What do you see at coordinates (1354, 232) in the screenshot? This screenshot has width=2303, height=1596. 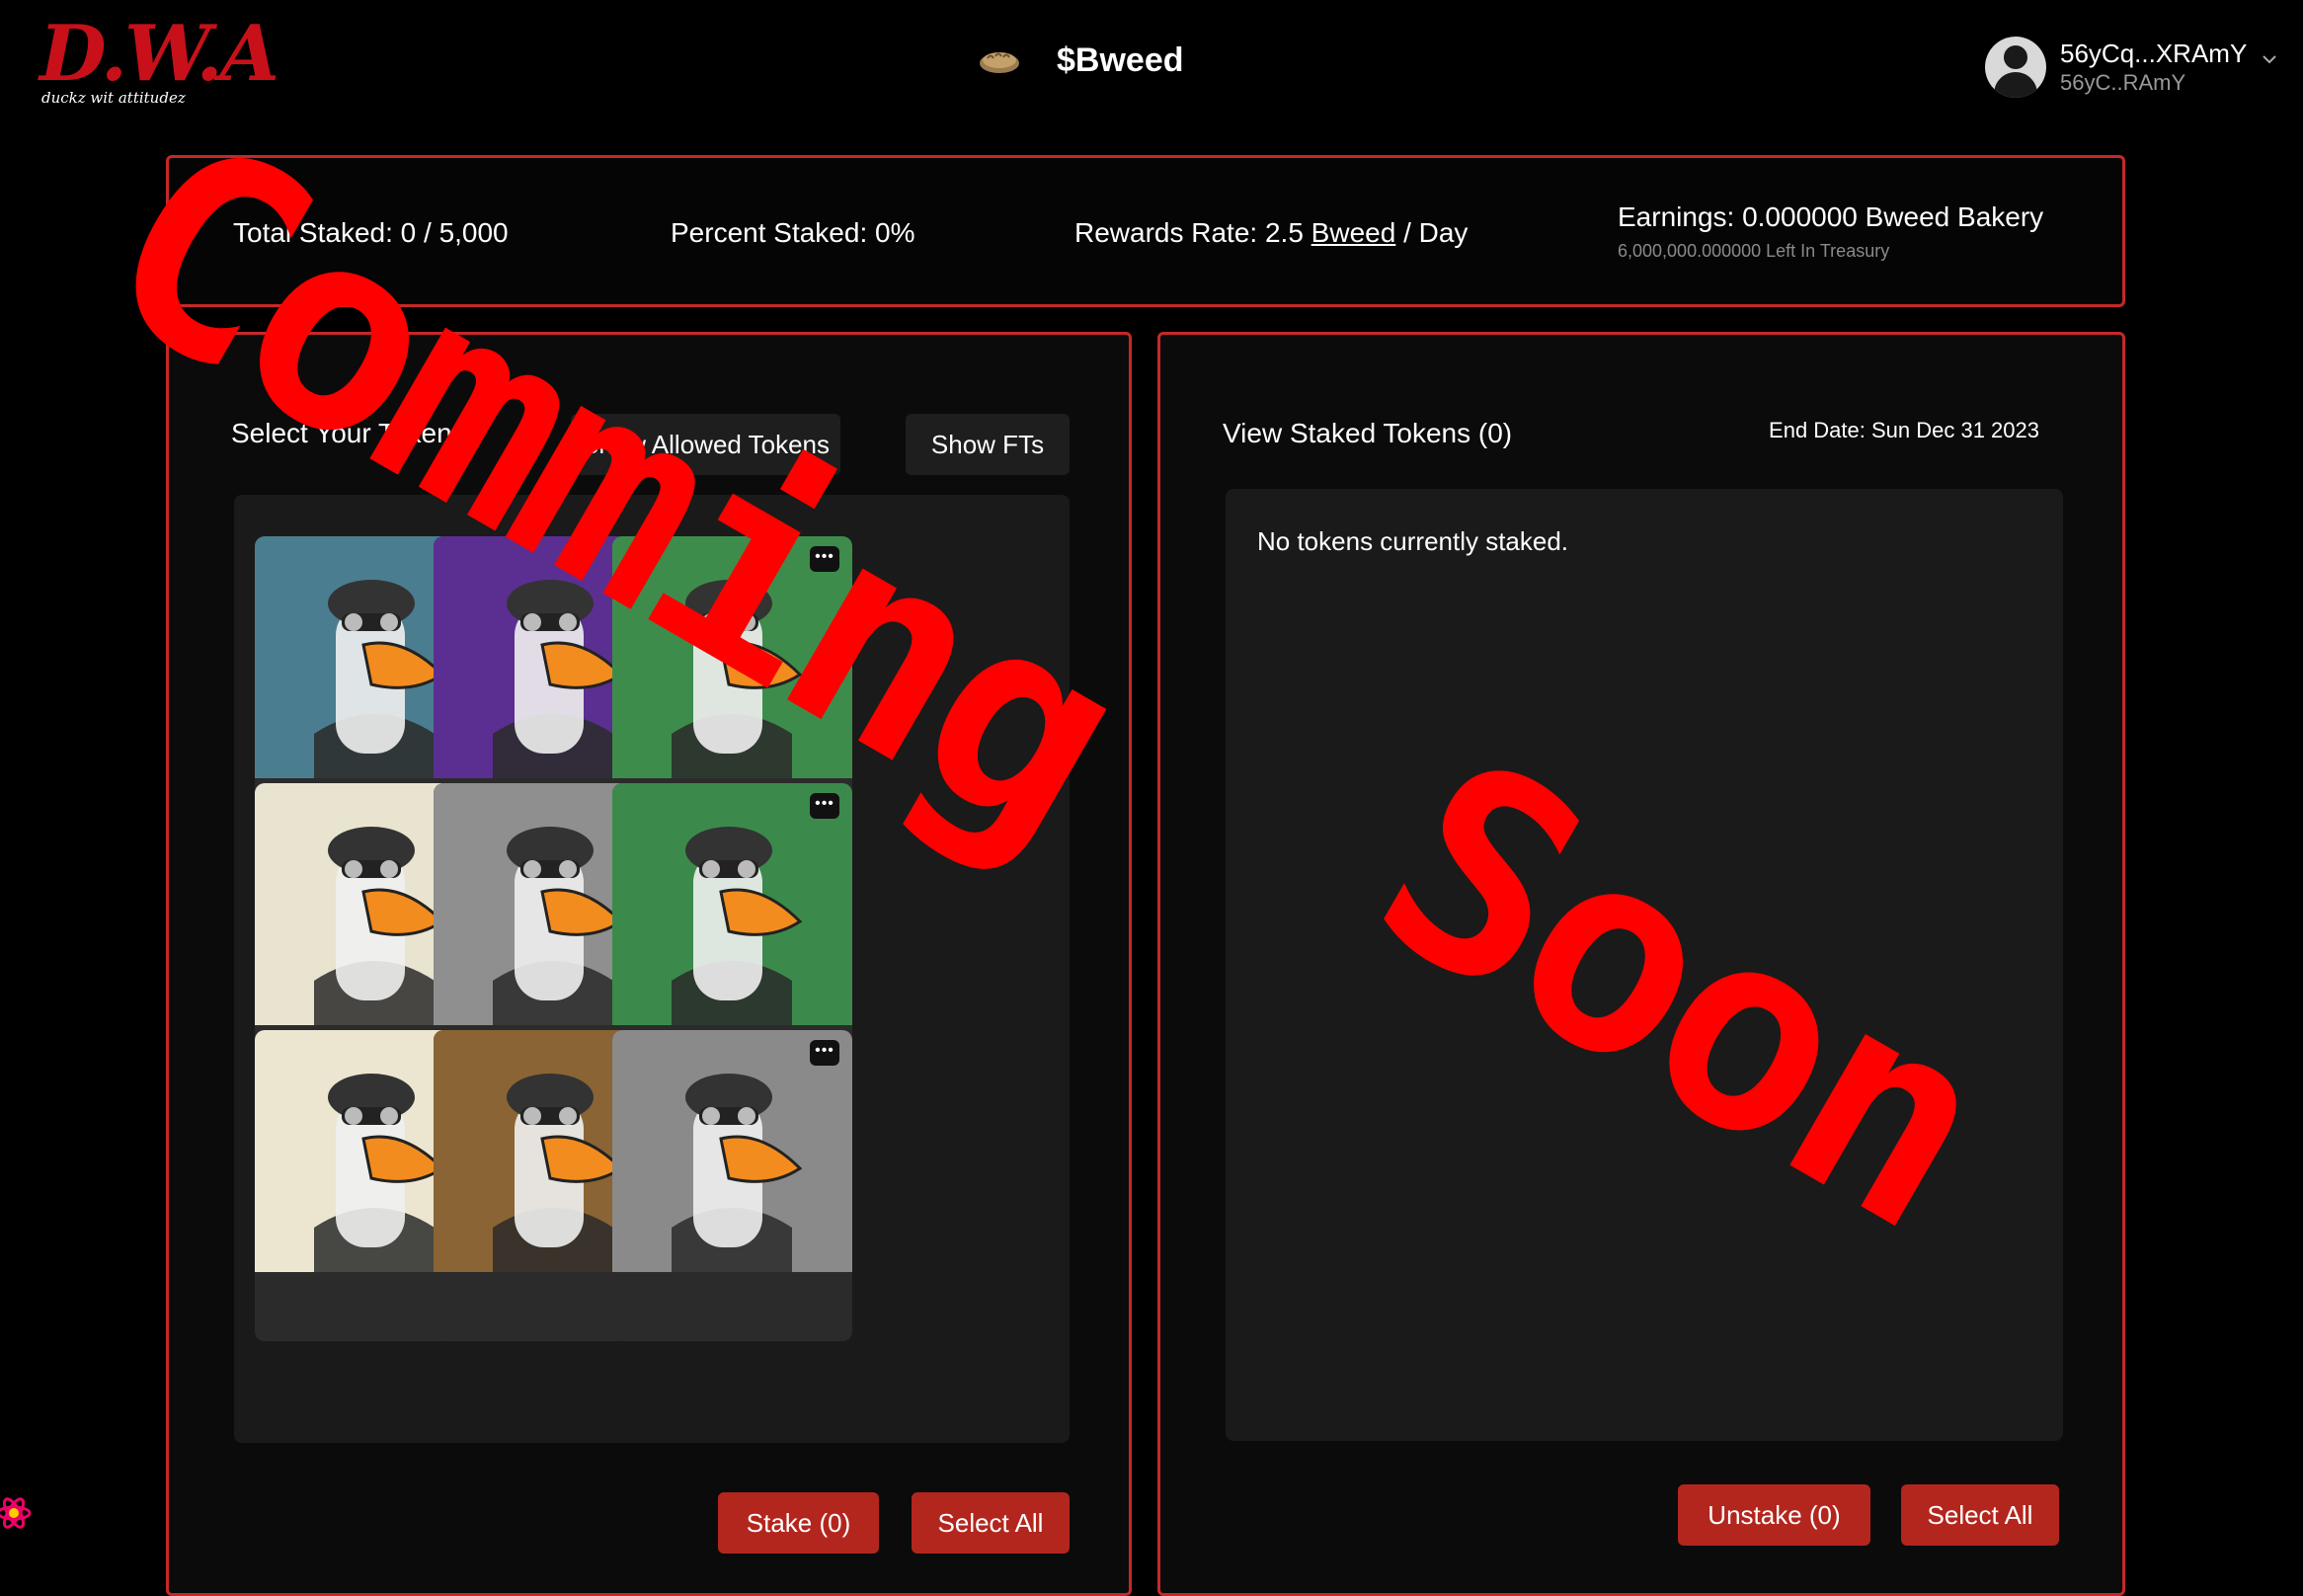 I see `rewards-token-link: Bweed` at bounding box center [1354, 232].